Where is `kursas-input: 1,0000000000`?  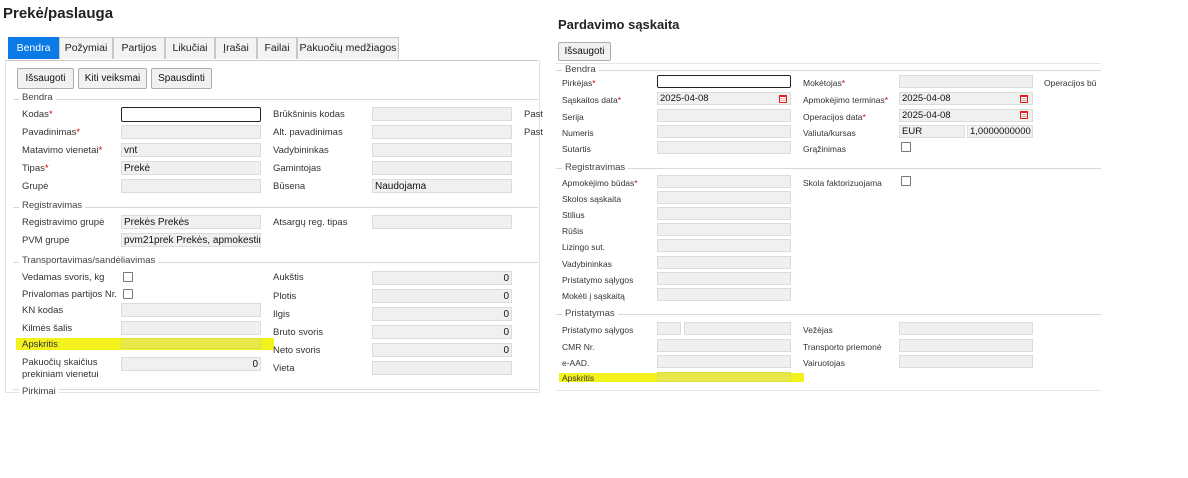
kursas-input: 1,0000000000 is located at coordinates (1000, 131).